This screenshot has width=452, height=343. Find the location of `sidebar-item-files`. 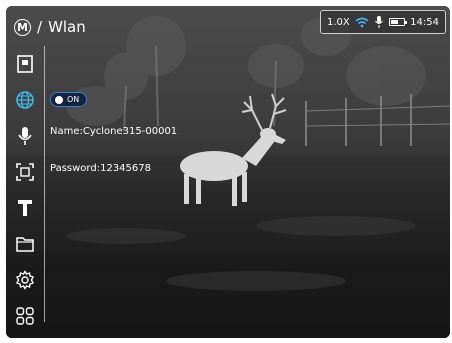

sidebar-item-files is located at coordinates (25, 243).